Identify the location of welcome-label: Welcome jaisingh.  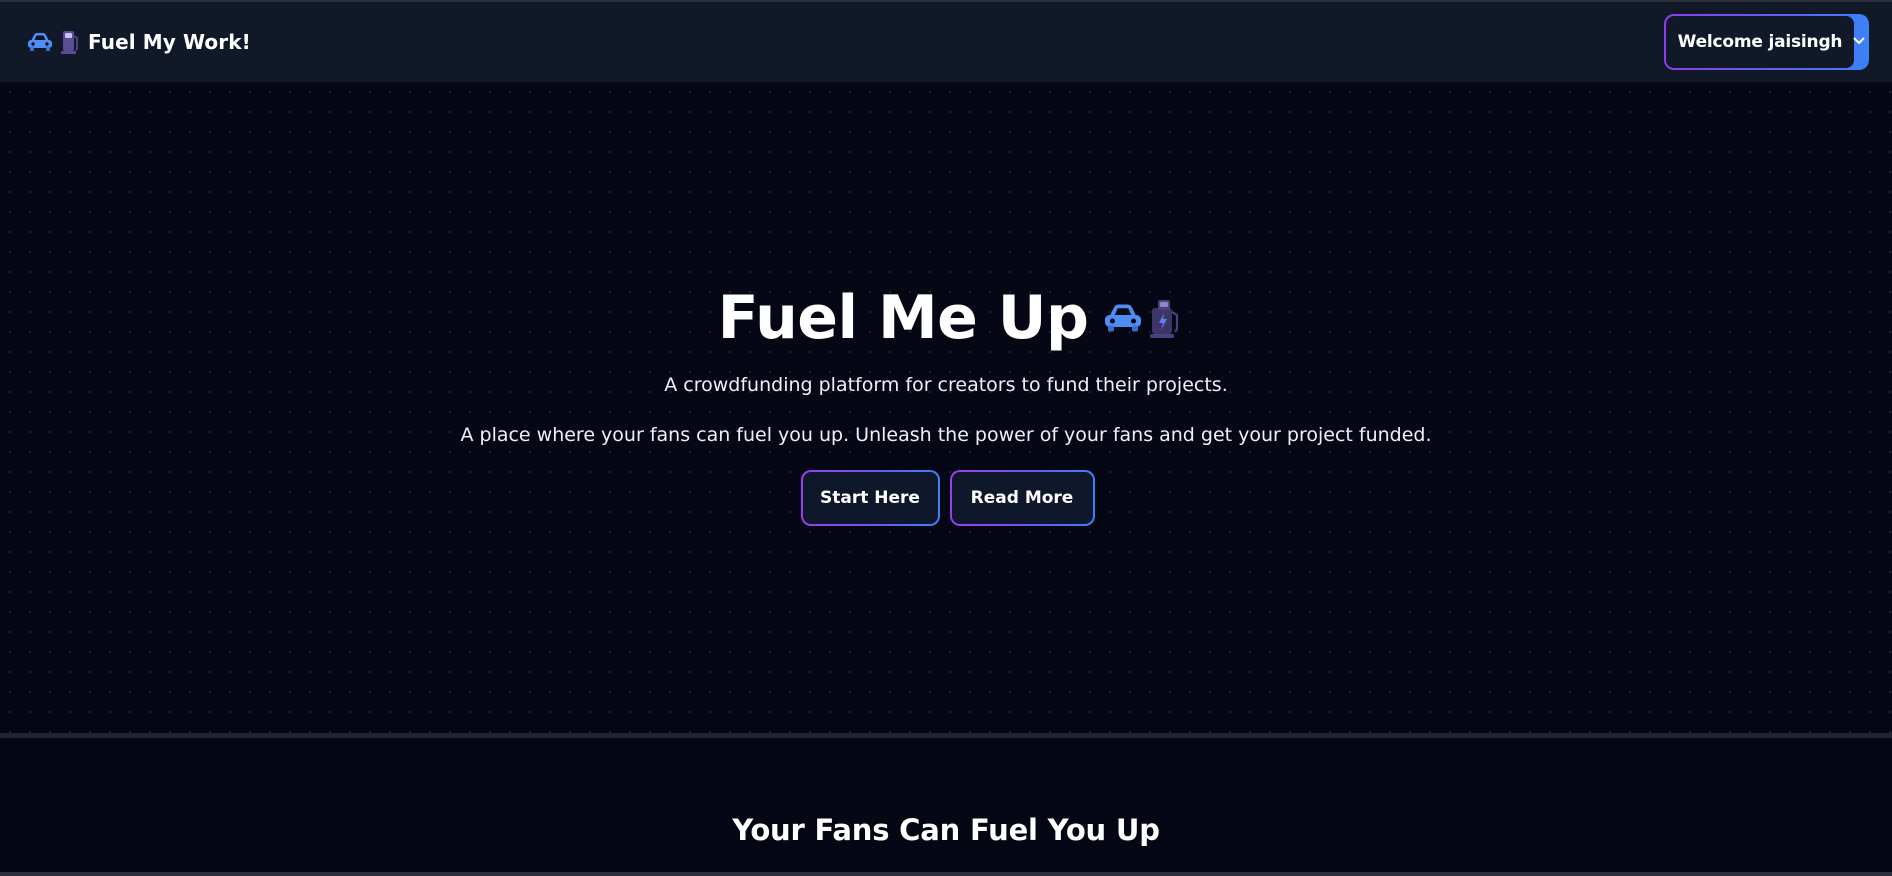
(1760, 42).